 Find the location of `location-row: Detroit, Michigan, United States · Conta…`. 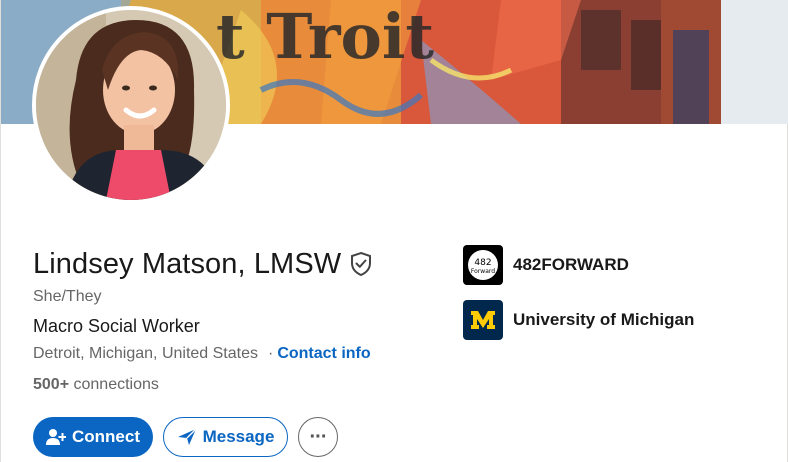

location-row: Detroit, Michigan, United States · Conta… is located at coordinates (202, 354).